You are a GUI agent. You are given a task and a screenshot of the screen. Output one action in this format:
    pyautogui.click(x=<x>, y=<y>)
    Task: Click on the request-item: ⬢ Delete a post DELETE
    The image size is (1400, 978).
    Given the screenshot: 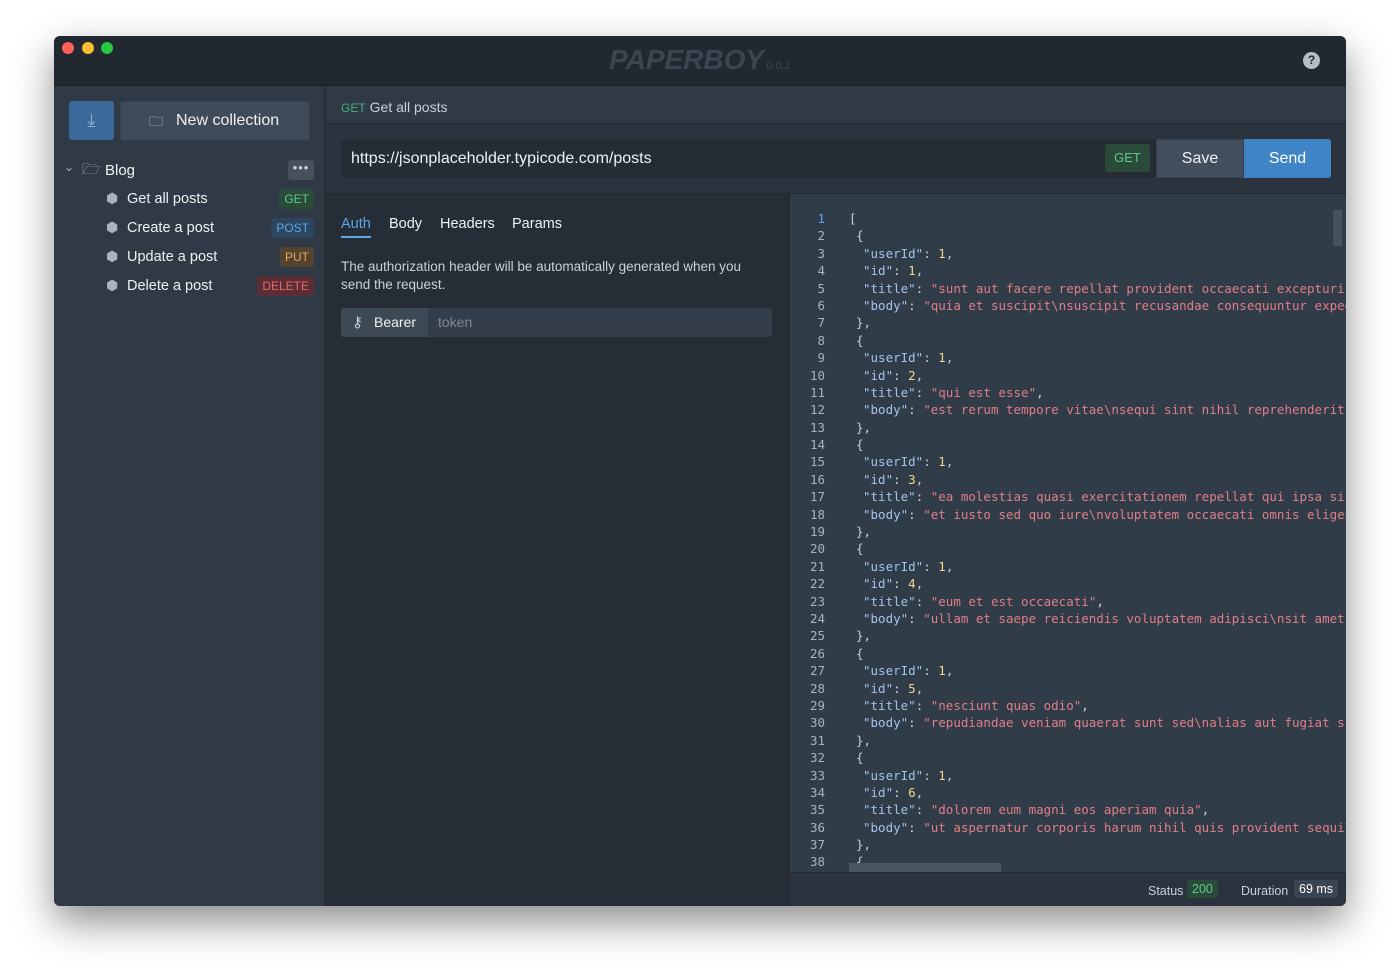 What is the action you would take?
    pyautogui.click(x=209, y=286)
    